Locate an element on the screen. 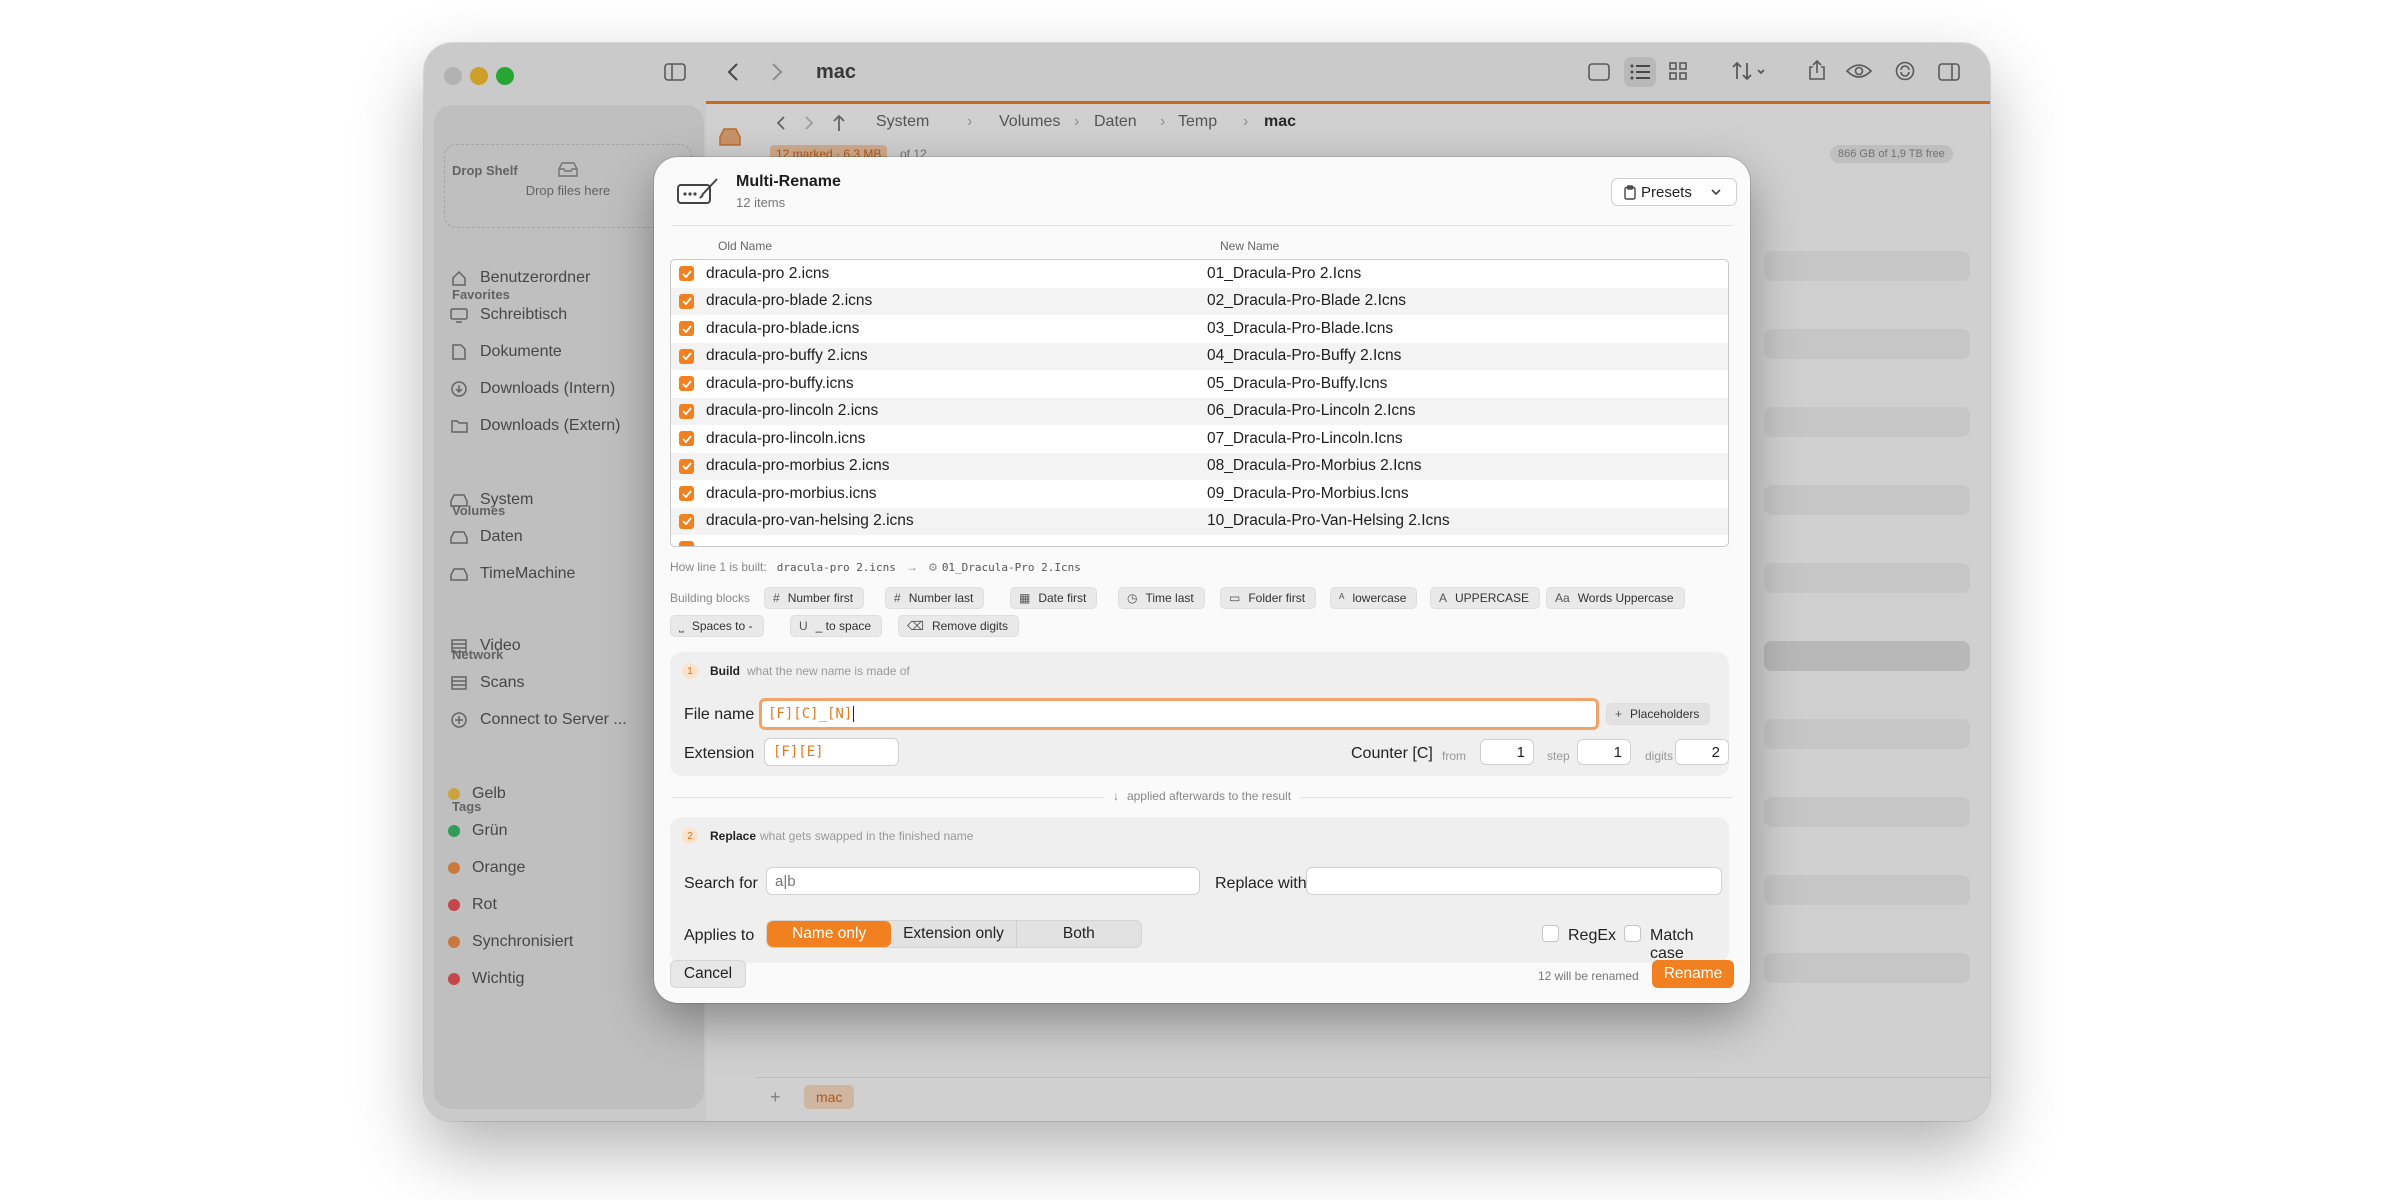 The width and height of the screenshot is (2400, 1200). block-underscore-to-space-button: U _ to space is located at coordinates (836, 626).